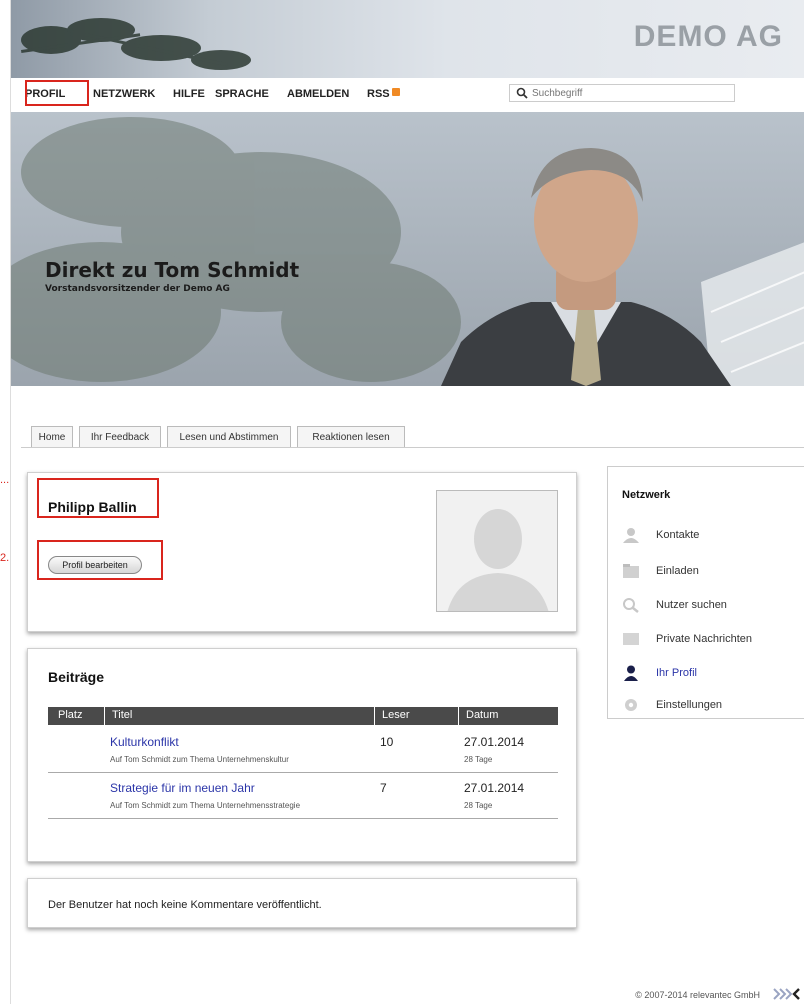 The width and height of the screenshot is (804, 1004). I want to click on footer-copyright: © 2007-2014 relevantec GmbH, so click(697, 995).